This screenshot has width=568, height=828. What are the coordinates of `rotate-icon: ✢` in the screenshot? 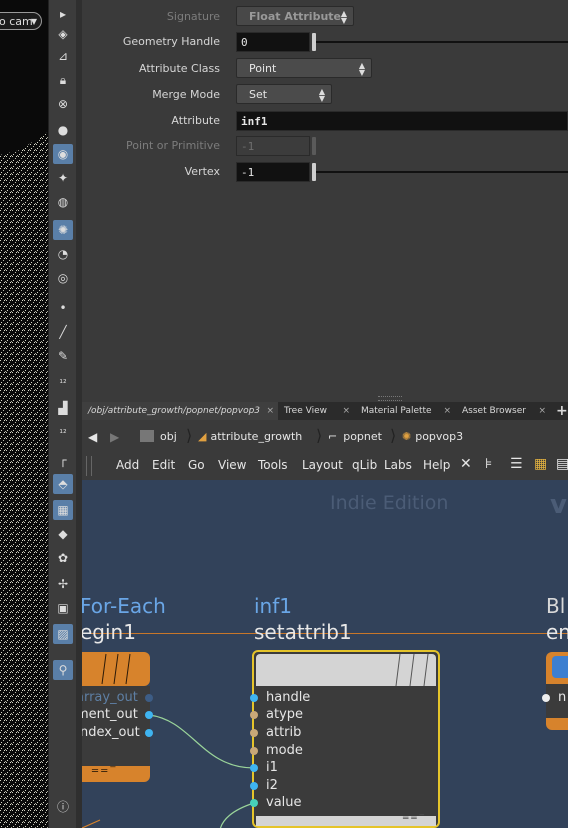 It's located at (63, 584).